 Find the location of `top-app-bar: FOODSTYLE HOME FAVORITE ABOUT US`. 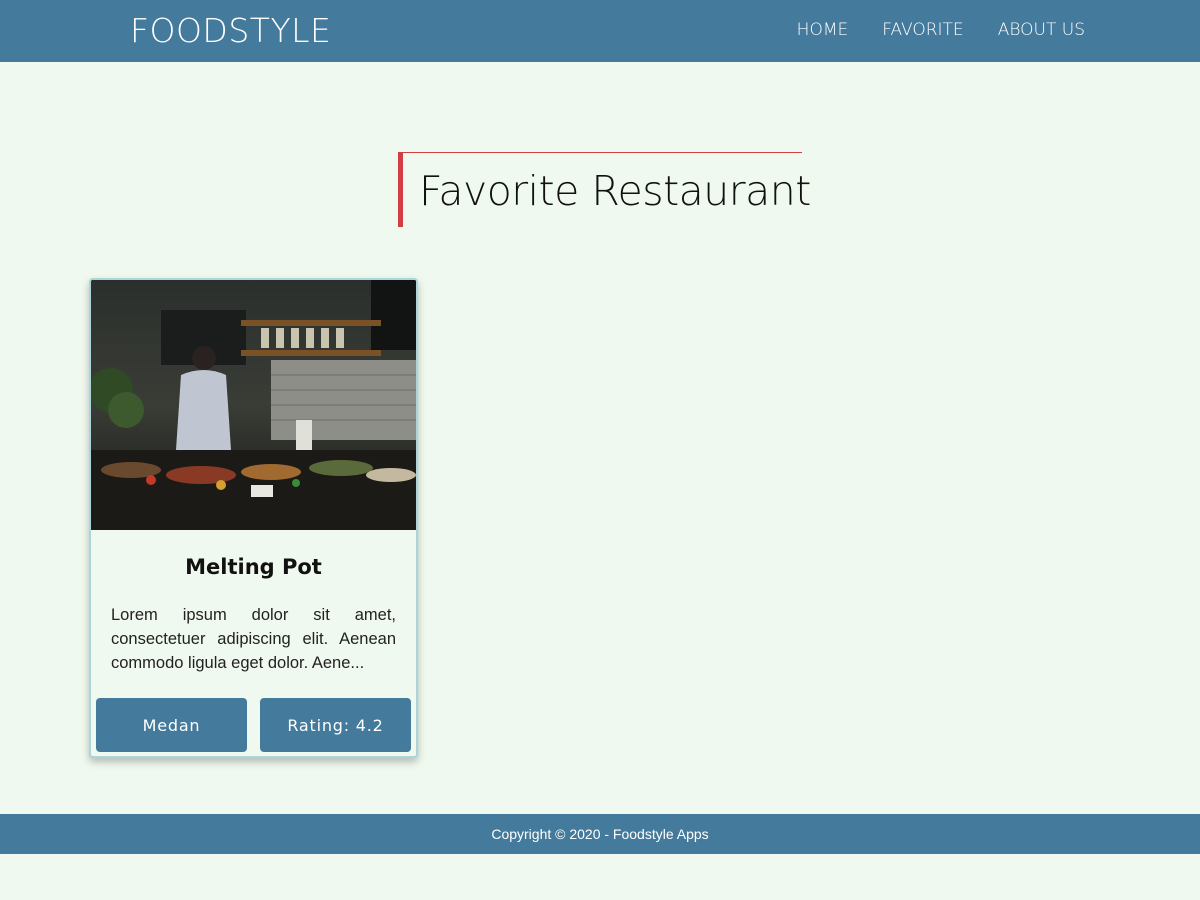

top-app-bar: FOODSTYLE HOME FAVORITE ABOUT US is located at coordinates (600, 31).